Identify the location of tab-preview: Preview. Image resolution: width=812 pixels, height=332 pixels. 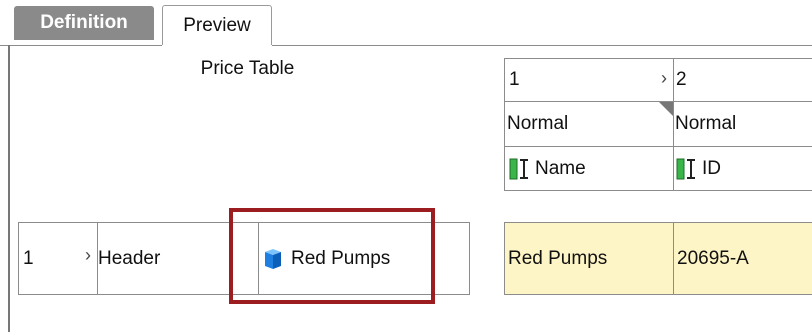
(217, 25).